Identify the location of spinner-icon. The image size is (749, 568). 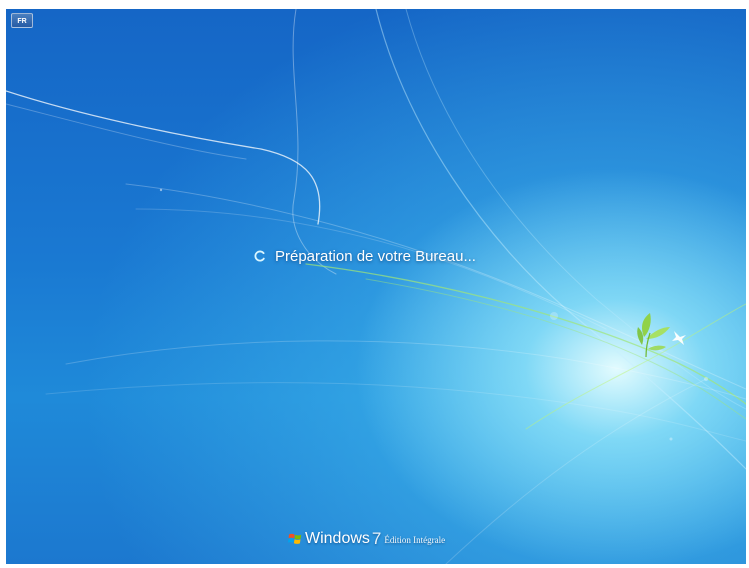
(259, 256).